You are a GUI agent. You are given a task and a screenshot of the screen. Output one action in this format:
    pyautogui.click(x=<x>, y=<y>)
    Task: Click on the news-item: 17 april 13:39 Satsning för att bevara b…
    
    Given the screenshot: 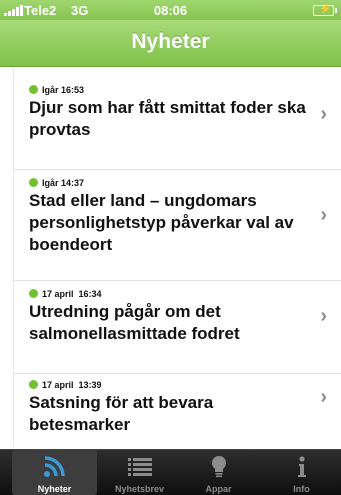 What is the action you would take?
    pyautogui.click(x=177, y=410)
    